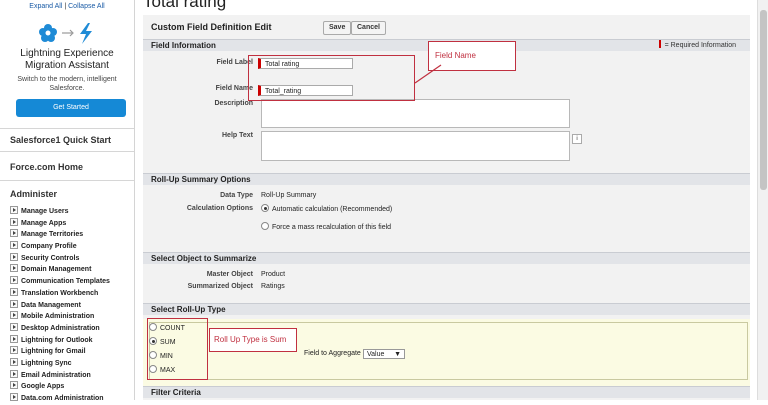 The image size is (768, 405). I want to click on save-button: Save, so click(337, 28).